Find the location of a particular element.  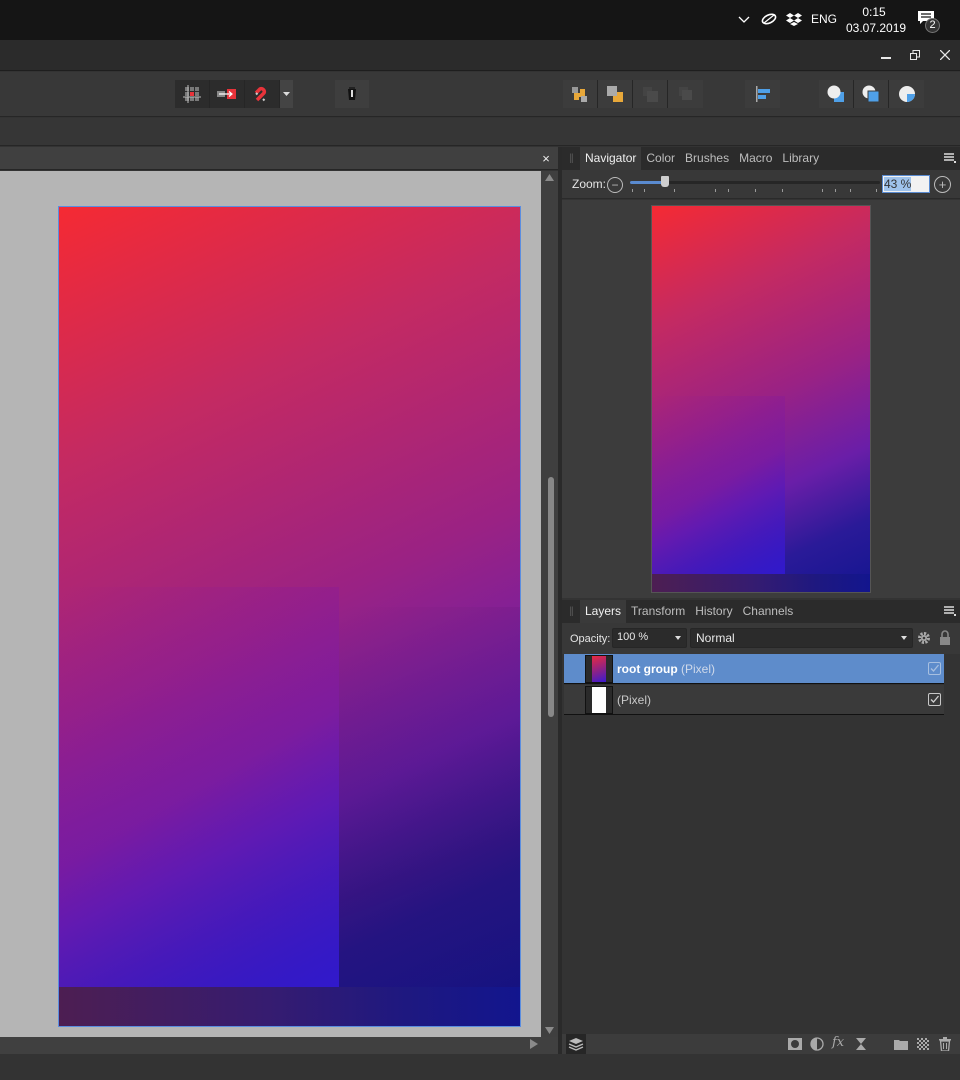

send-to-back-button is located at coordinates (685, 94).